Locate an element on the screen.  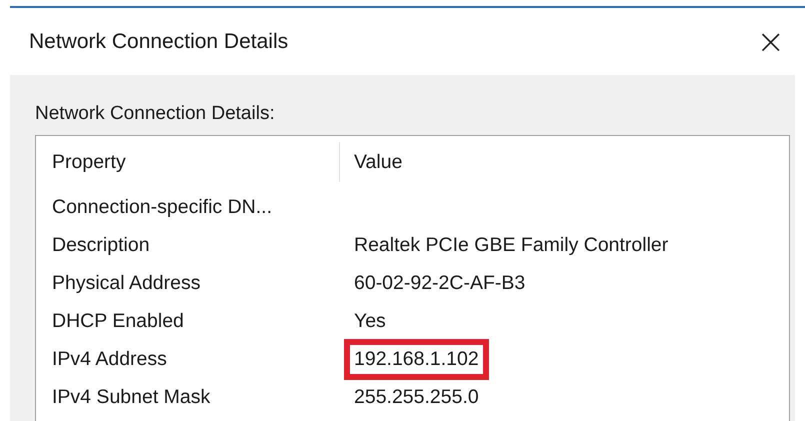
close-button: × is located at coordinates (770, 41).